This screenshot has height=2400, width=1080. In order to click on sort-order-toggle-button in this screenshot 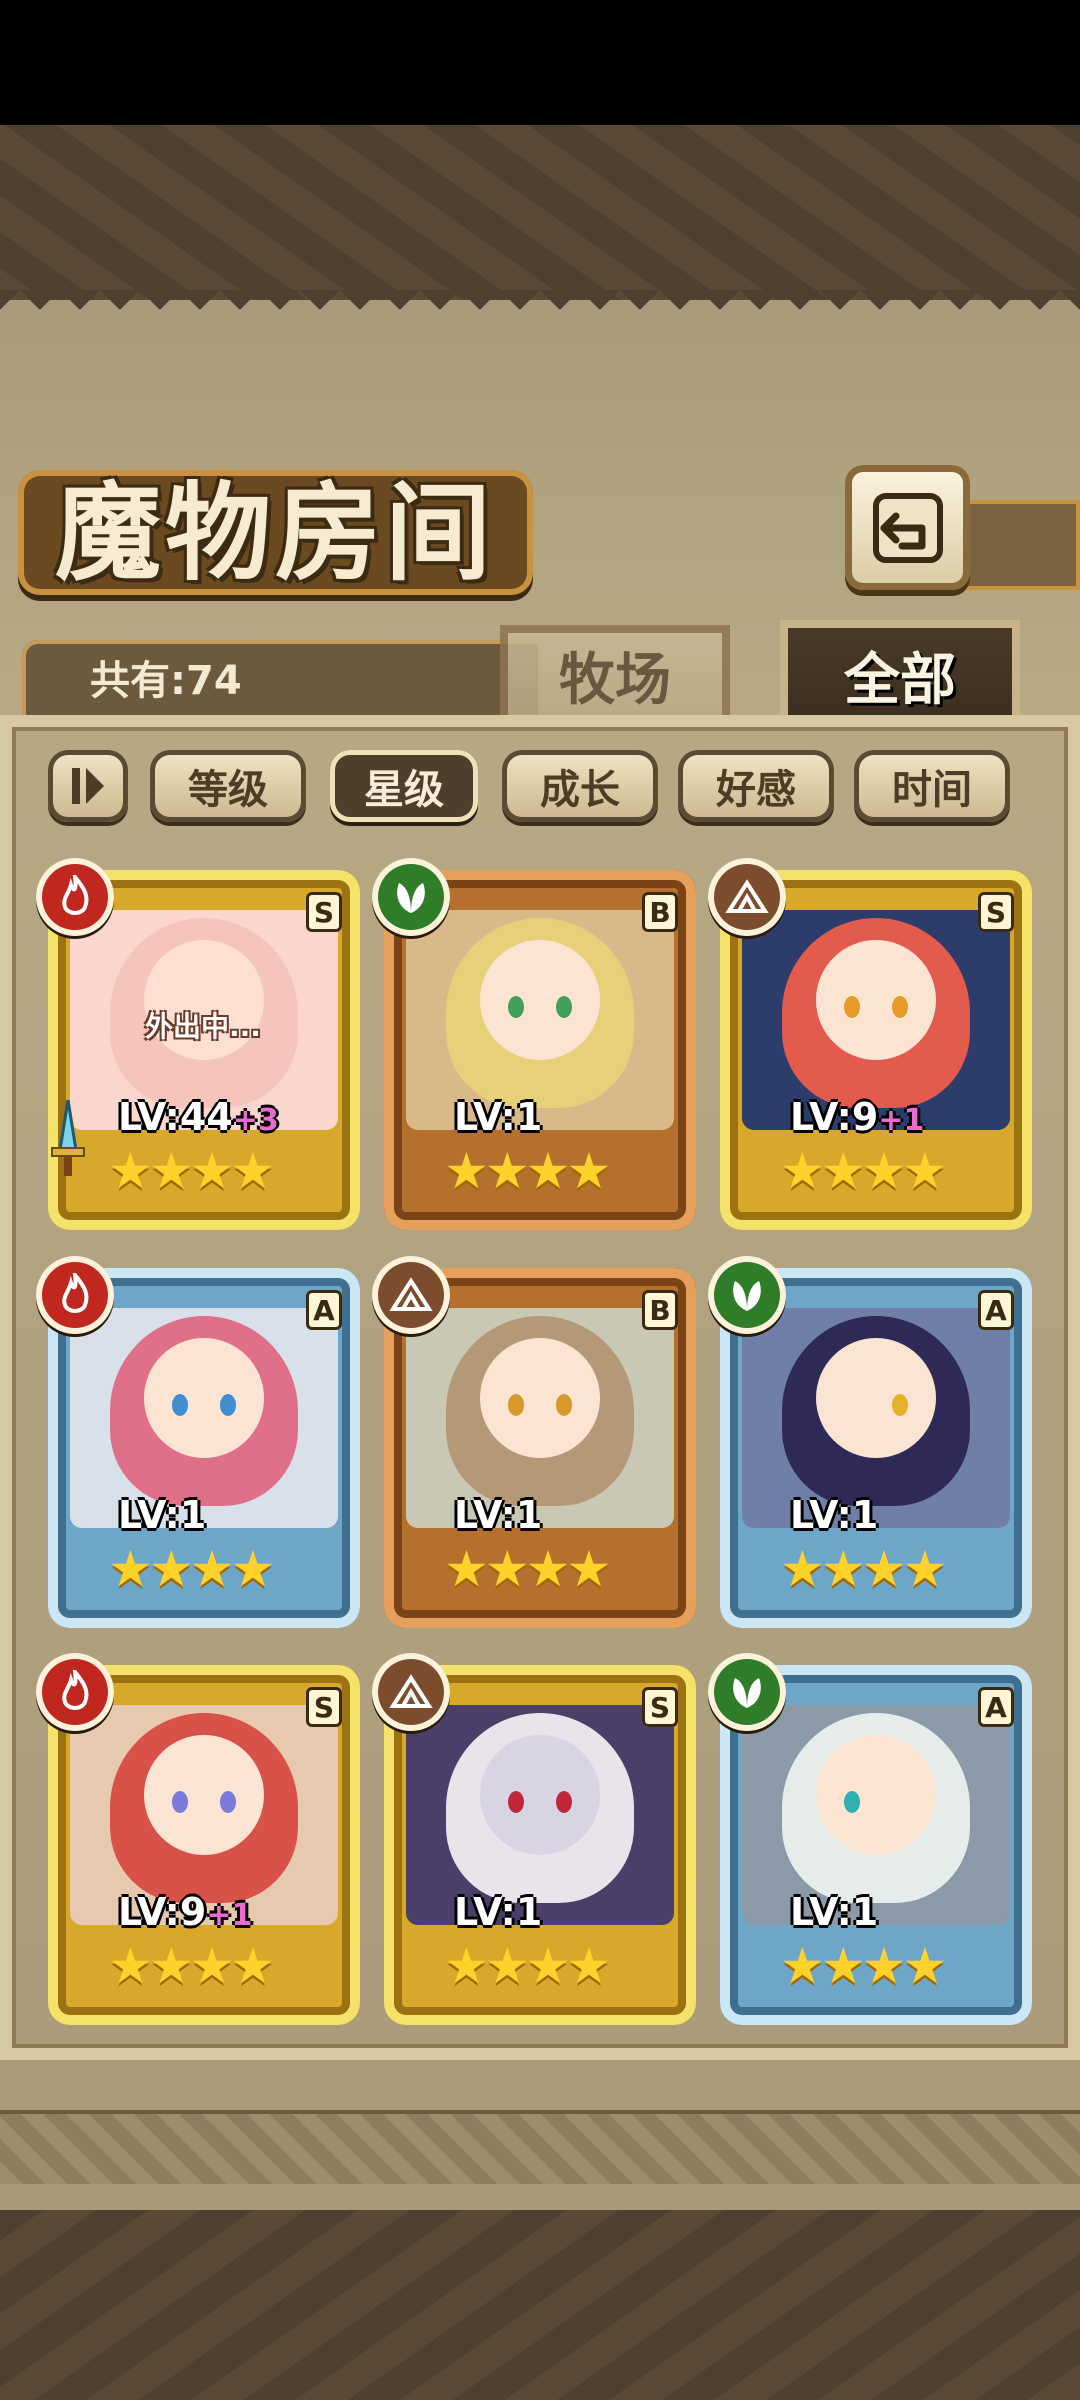, I will do `click(88, 786)`.